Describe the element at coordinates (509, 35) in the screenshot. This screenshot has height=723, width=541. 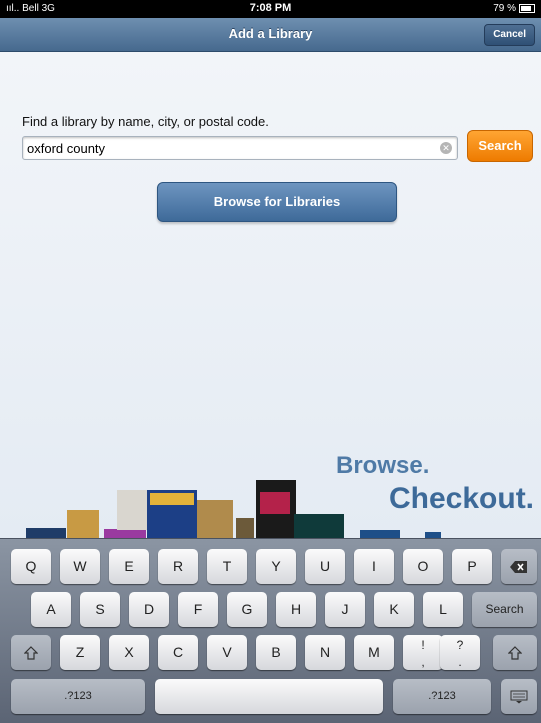
I see `cancel-button: Cancel` at that location.